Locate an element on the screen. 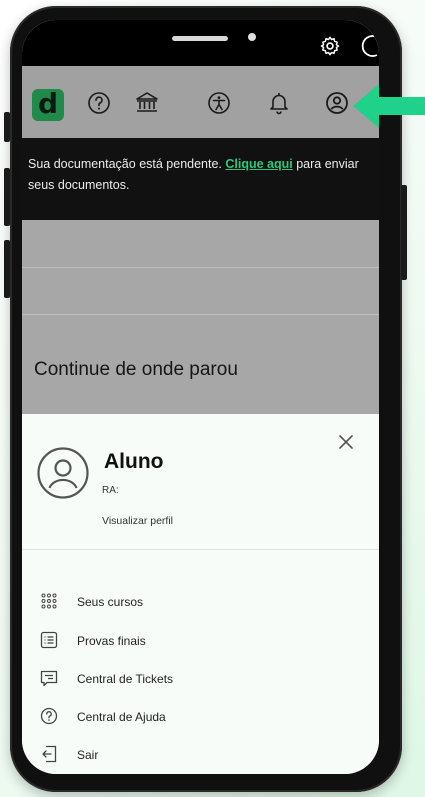 The image size is (425, 797). bell-icon is located at coordinates (279, 103).